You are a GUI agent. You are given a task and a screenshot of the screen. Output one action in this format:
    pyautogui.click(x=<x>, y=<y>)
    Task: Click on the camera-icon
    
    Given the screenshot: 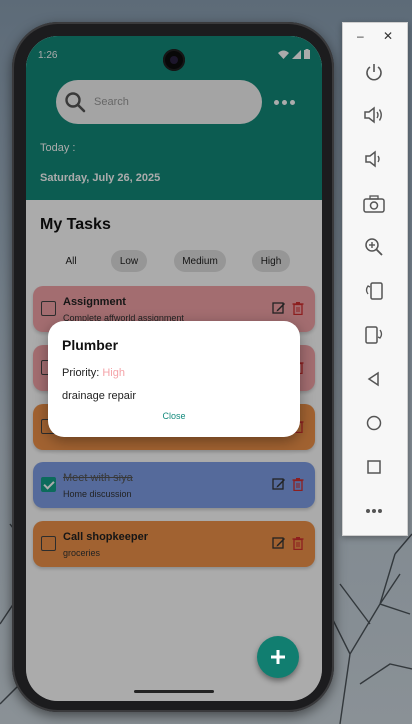 What is the action you would take?
    pyautogui.click(x=374, y=204)
    